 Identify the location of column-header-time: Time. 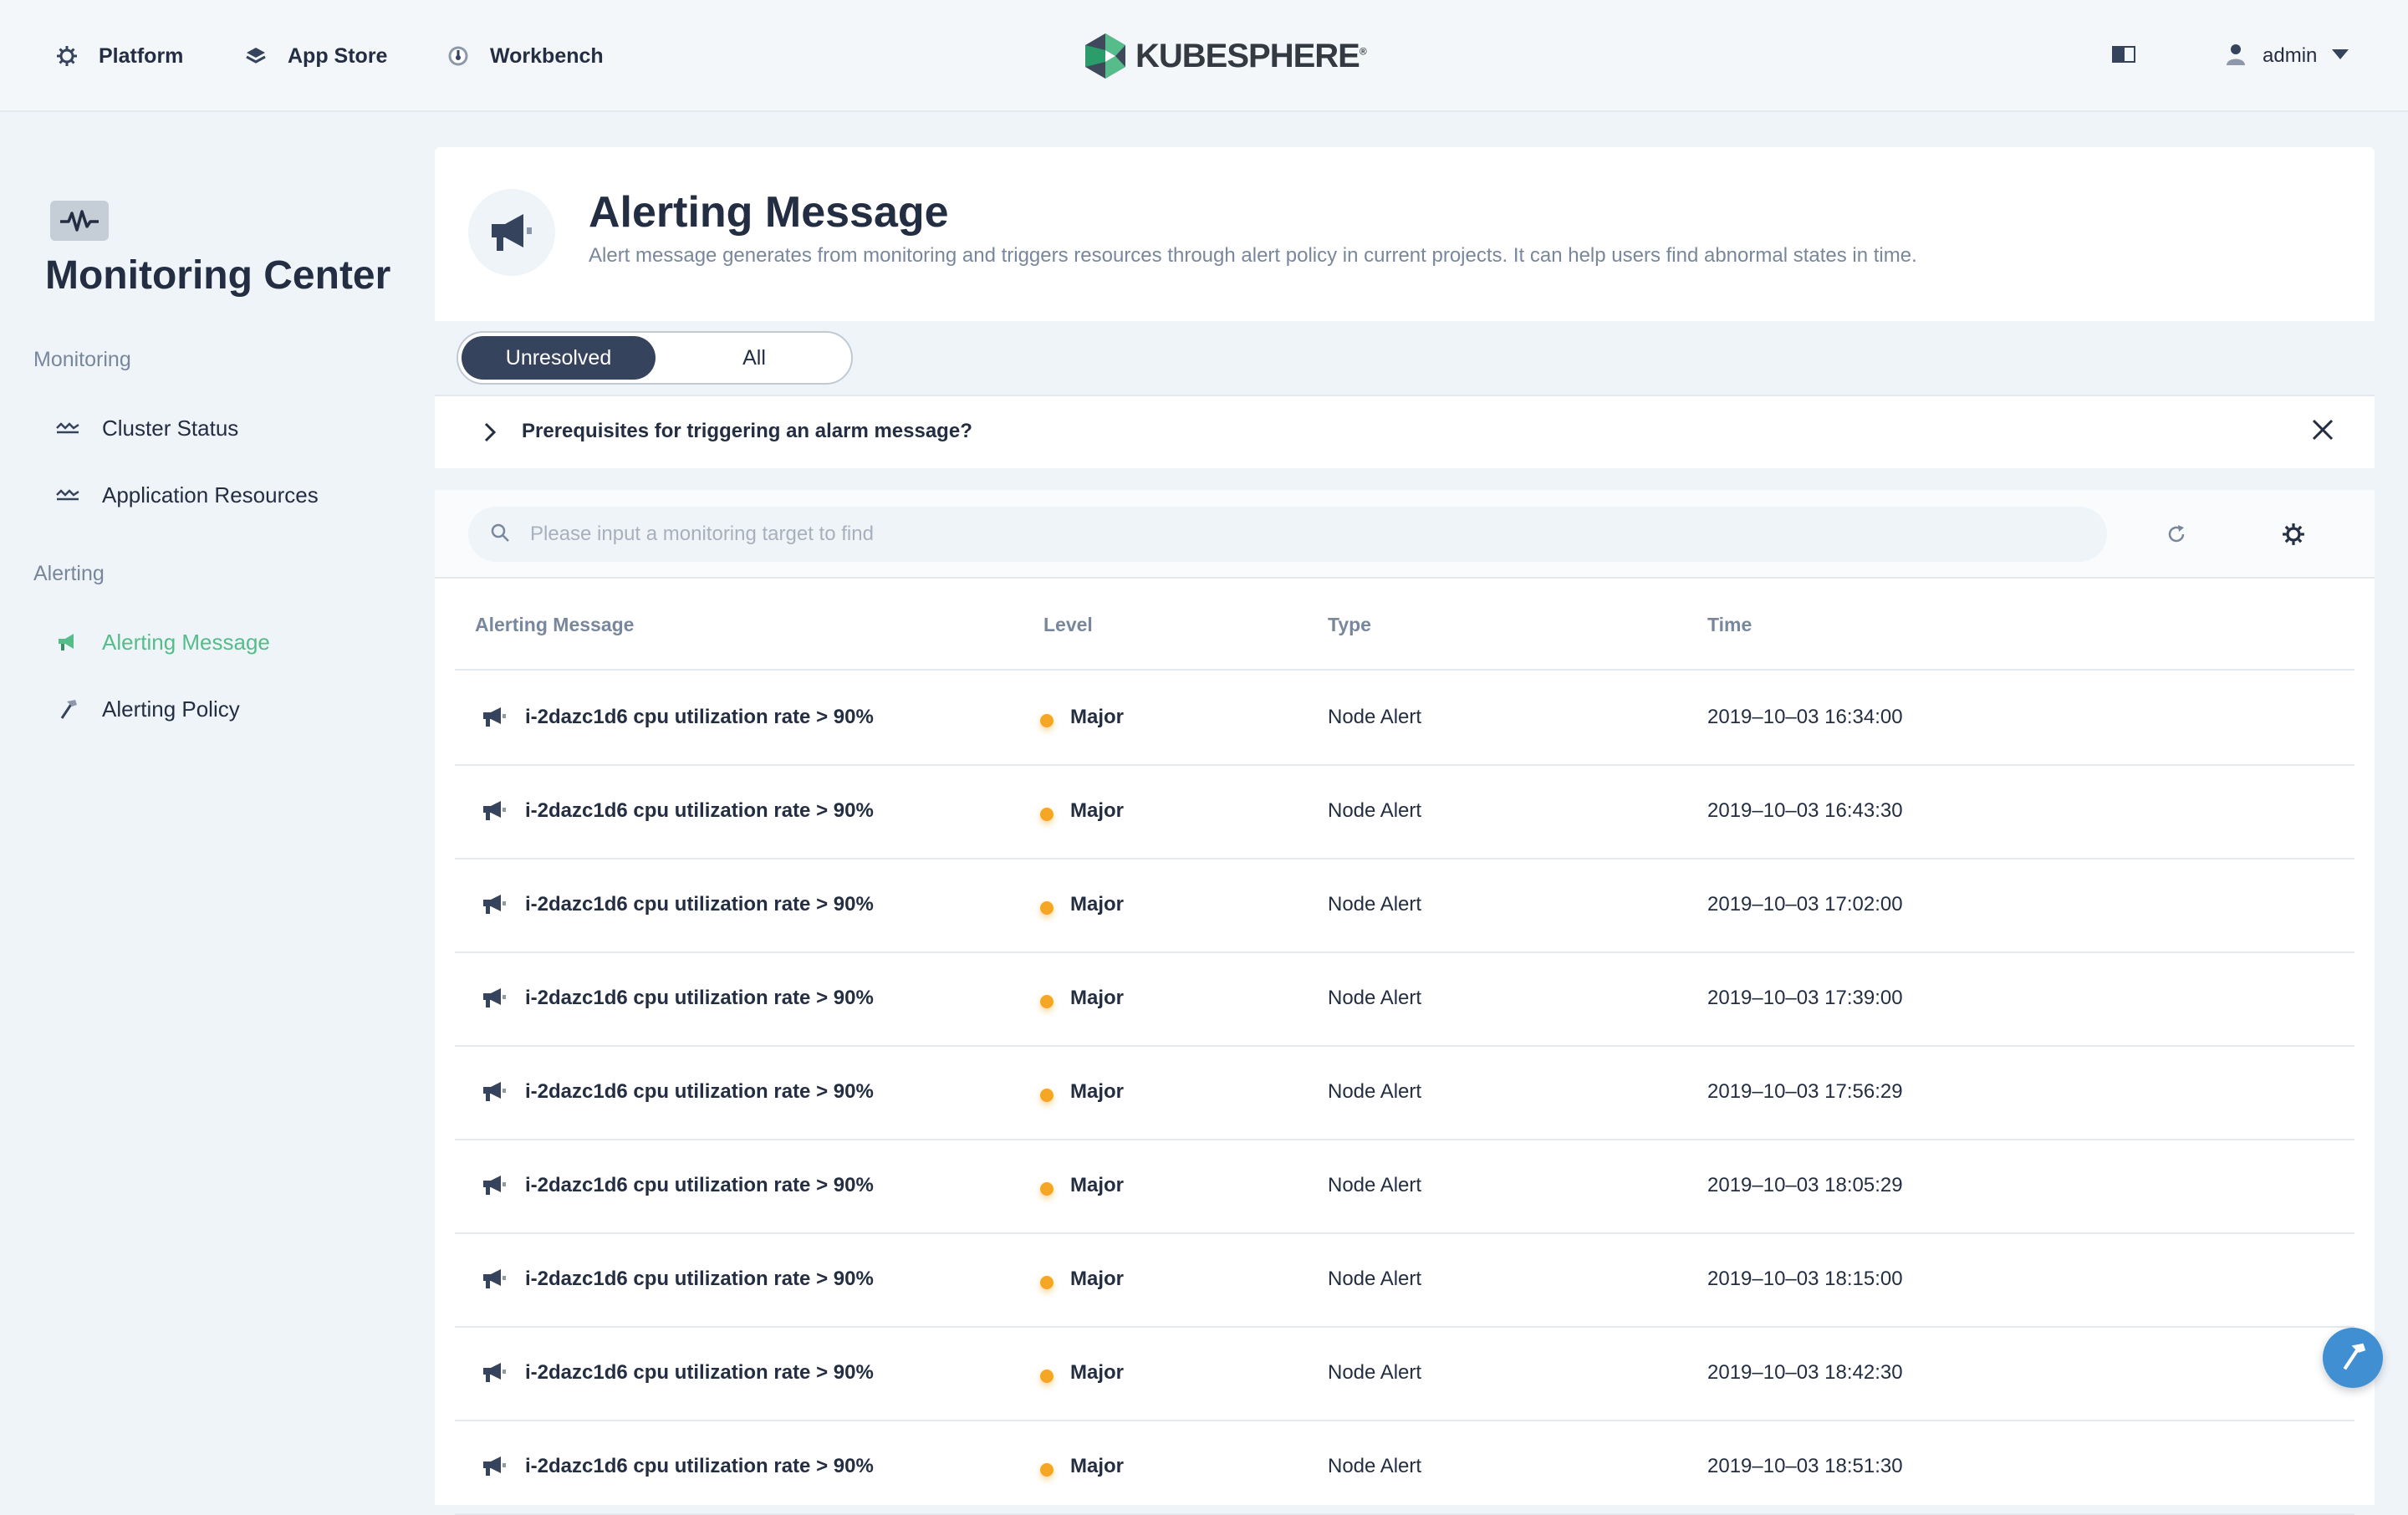
(1729, 625).